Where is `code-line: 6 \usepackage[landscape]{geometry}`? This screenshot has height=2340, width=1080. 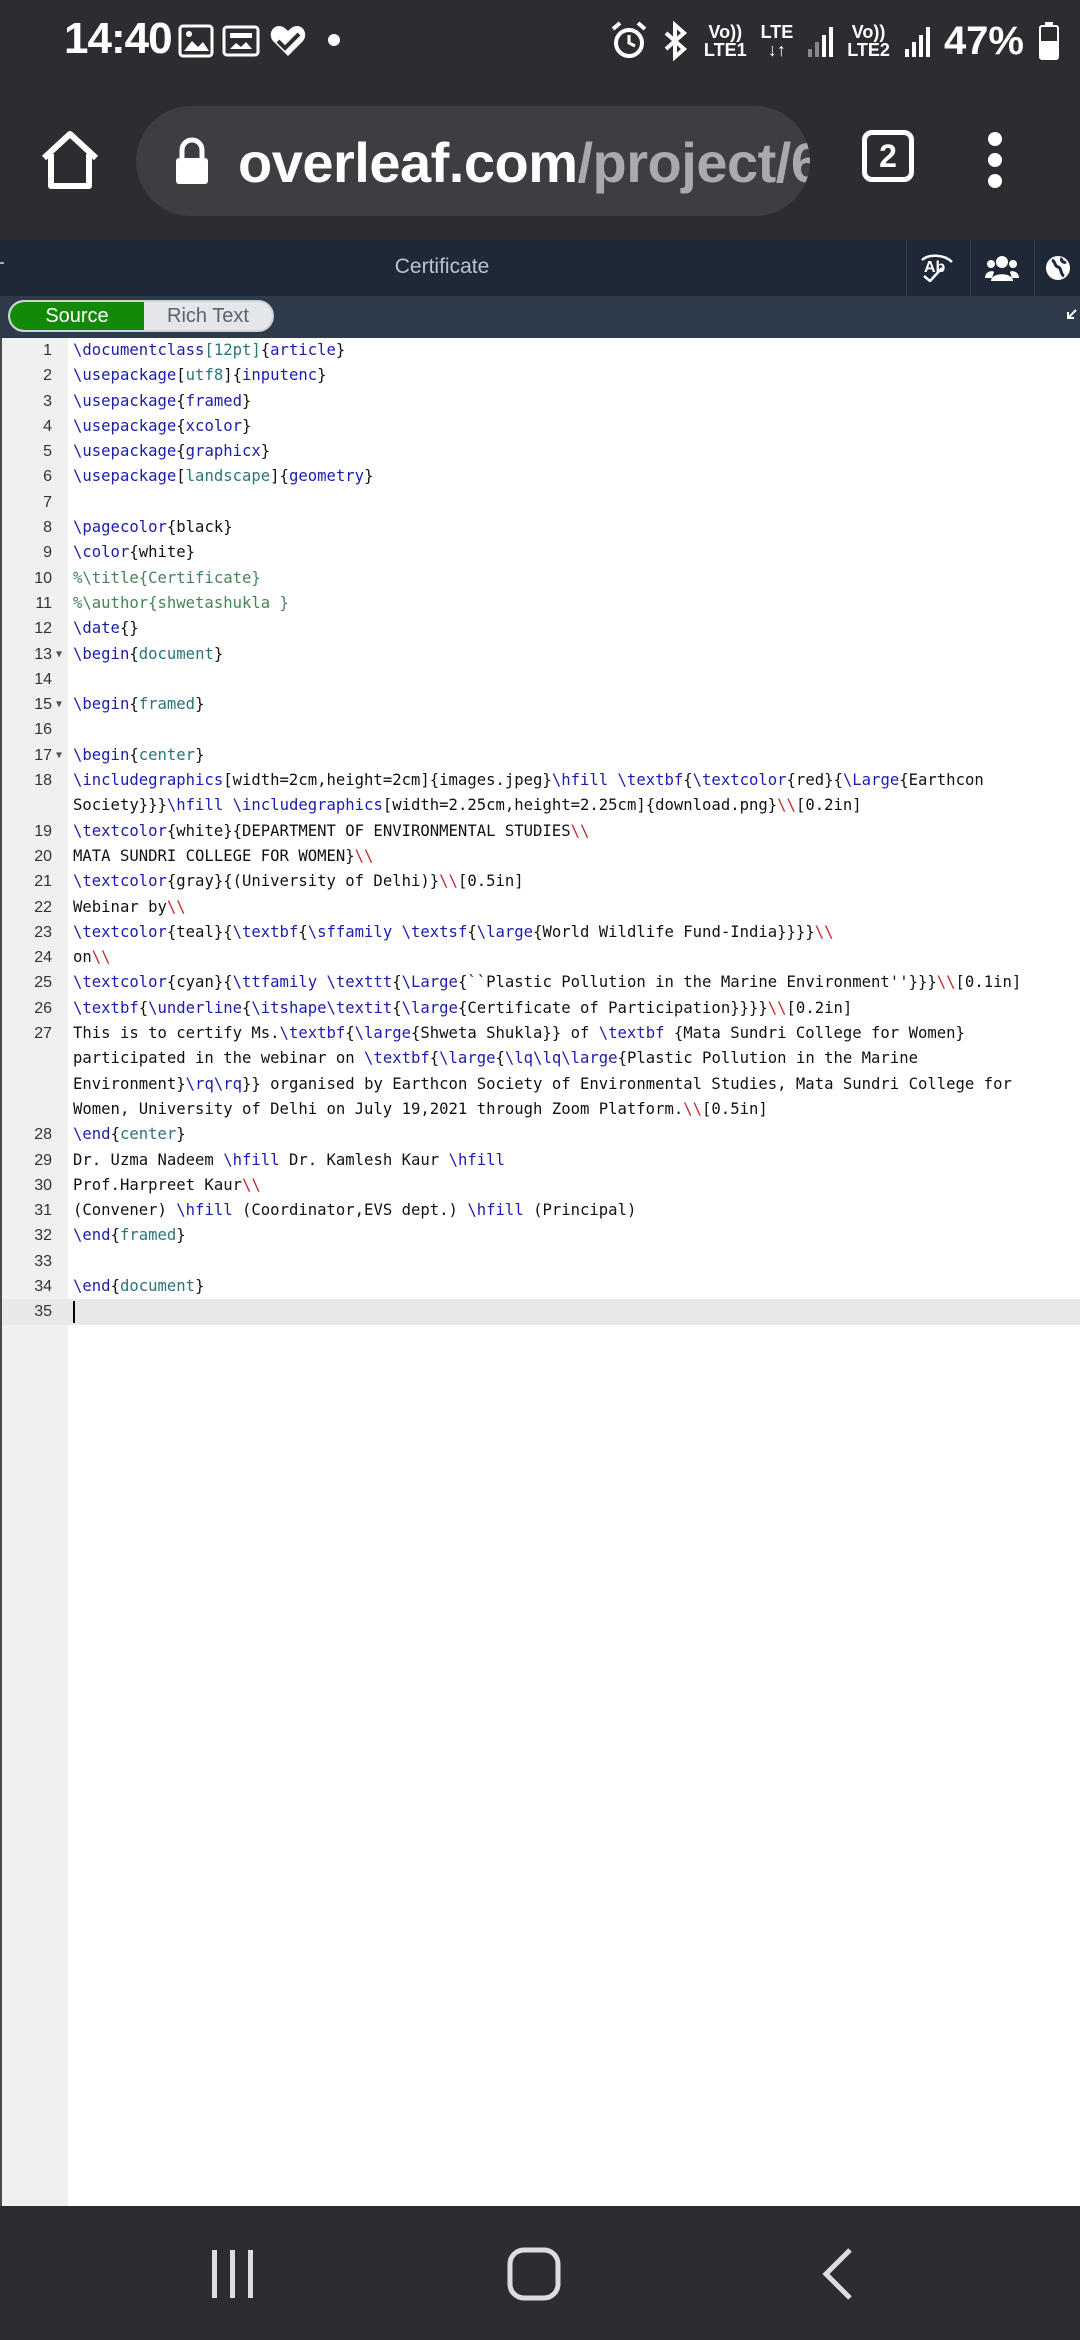
code-line: 6 \usepackage[landscape]{geometry} is located at coordinates (541, 476).